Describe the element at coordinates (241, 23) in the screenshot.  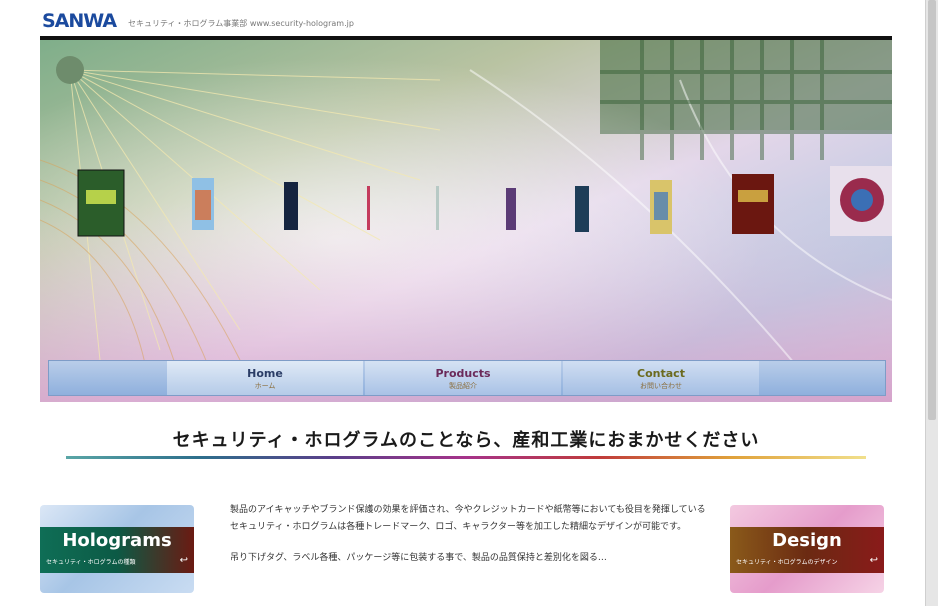
I see `header-tagline: セキュリティ・ホログラム事業部 www.security-hologram.jp` at that location.